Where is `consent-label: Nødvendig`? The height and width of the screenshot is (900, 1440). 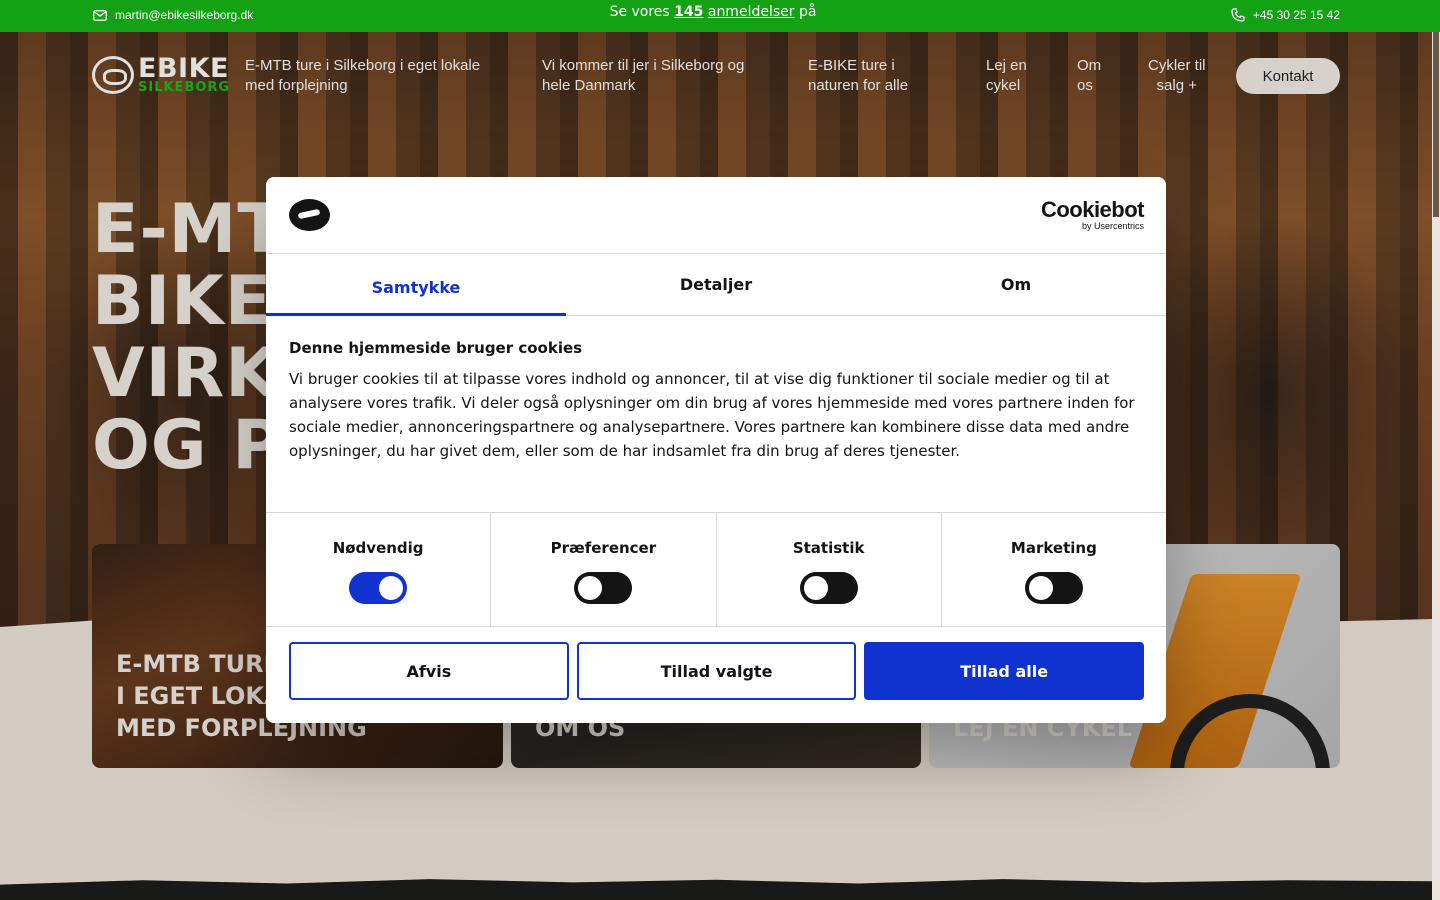
consent-label: Nødvendig is located at coordinates (378, 548).